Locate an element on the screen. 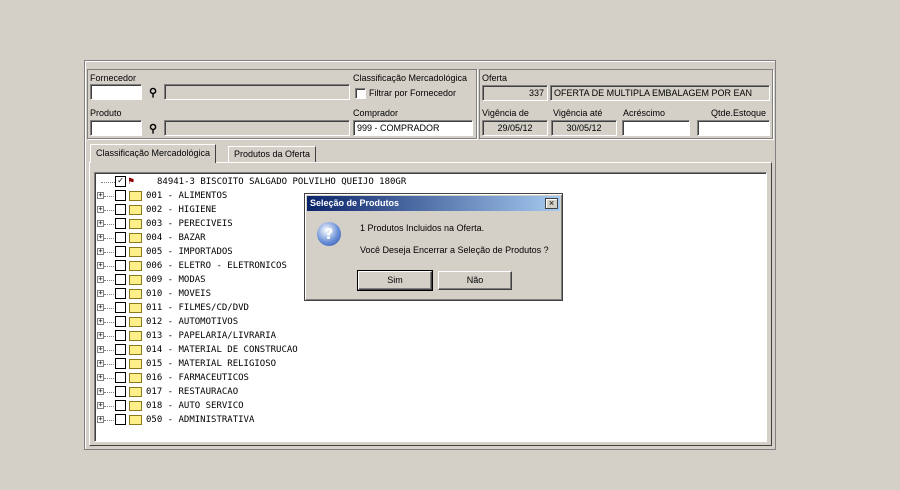 This screenshot has width=900, height=490. oferta-label: Oferta is located at coordinates (495, 78).